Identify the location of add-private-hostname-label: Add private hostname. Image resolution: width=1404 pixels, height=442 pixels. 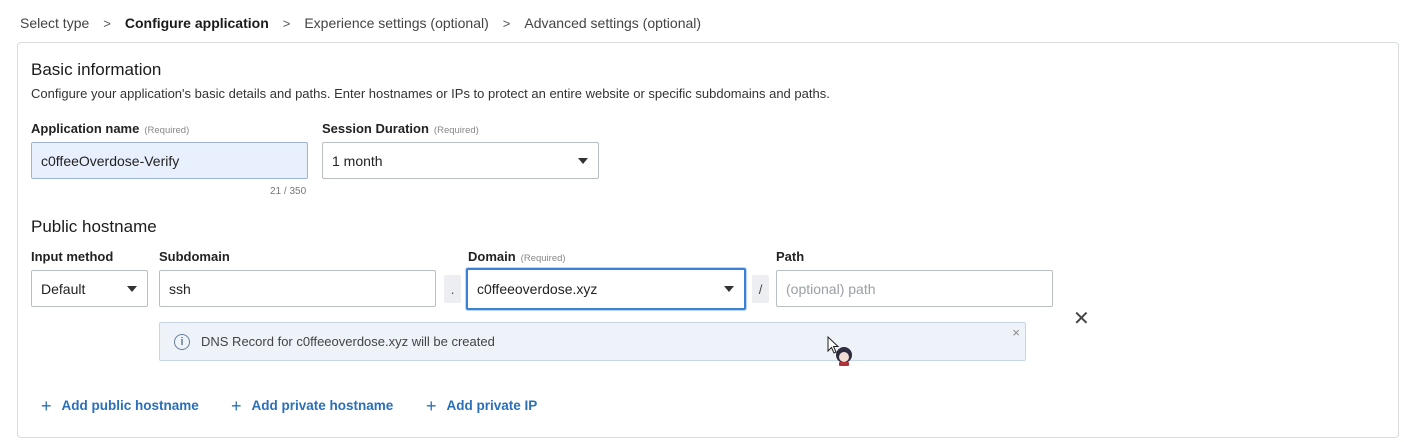
(322, 405).